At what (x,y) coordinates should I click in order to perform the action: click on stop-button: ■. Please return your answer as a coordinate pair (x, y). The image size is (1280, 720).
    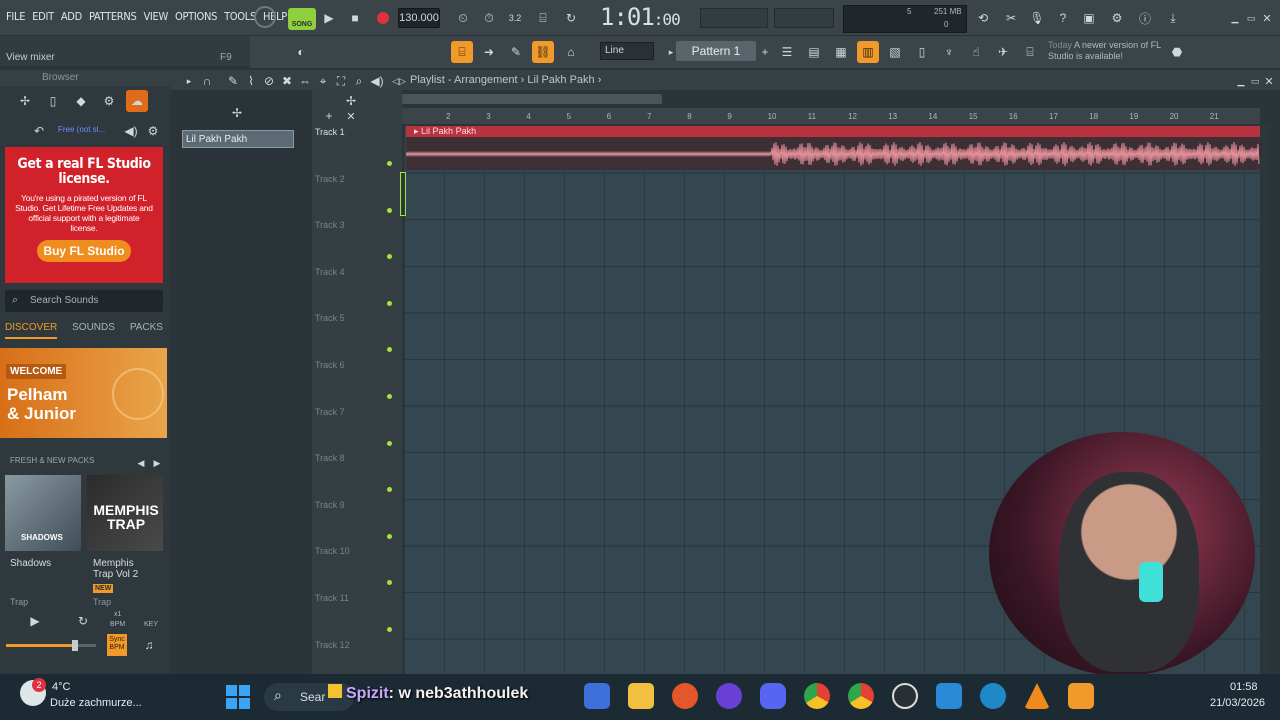
    Looking at the image, I should click on (355, 18).